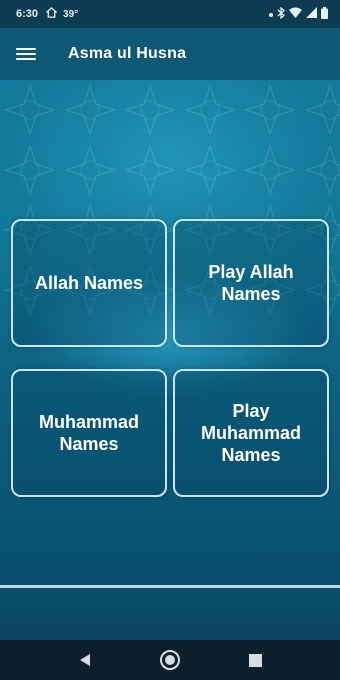 Image resolution: width=340 pixels, height=680 pixels. I want to click on bottom-band, so click(170, 614).